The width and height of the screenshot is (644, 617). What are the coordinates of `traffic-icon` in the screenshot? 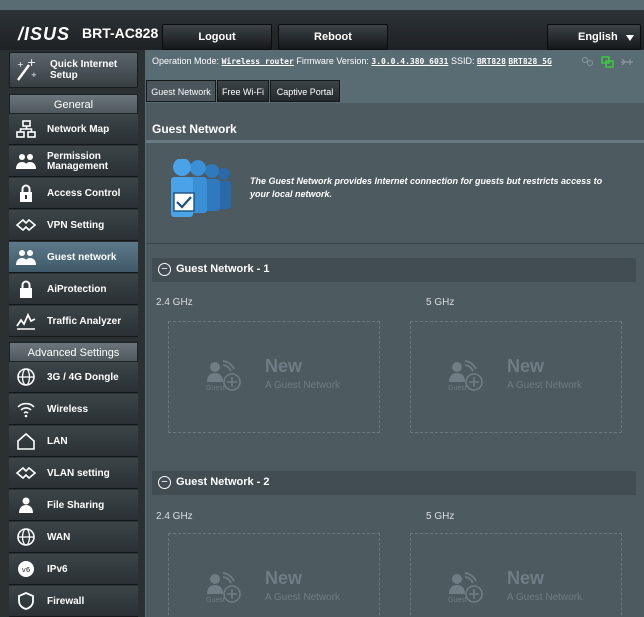 It's located at (26, 321).